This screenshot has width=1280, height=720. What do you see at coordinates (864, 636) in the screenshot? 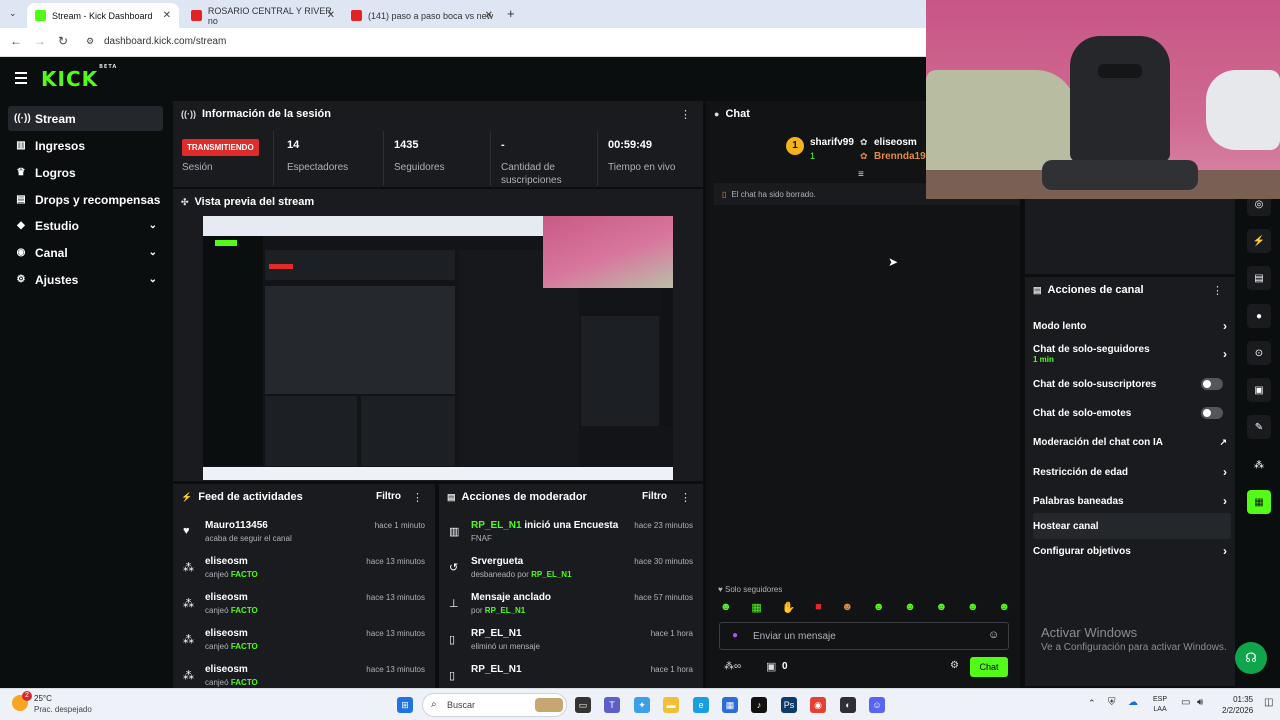
I see `chat-input: ● Enviar un mensaje ☺` at bounding box center [864, 636].